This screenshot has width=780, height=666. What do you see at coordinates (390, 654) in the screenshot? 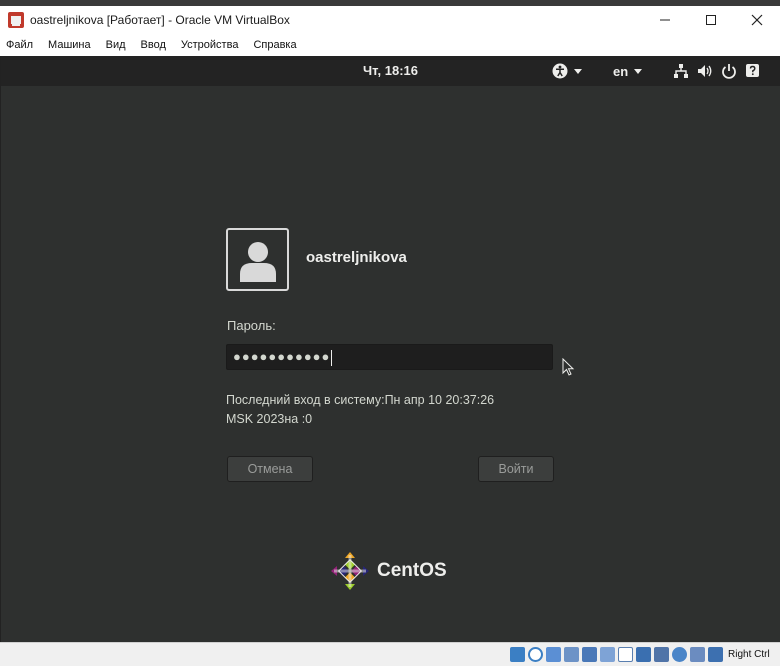
I see `vbox-status-bar: Right Ctrl` at bounding box center [390, 654].